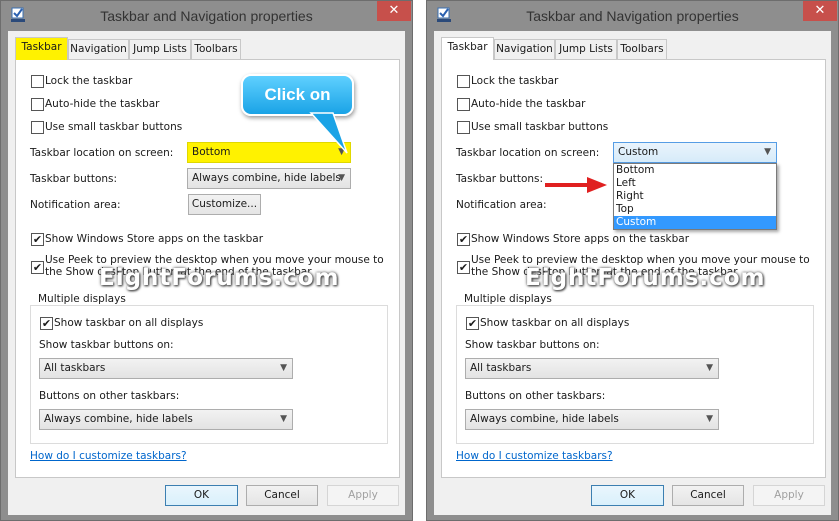 The height and width of the screenshot is (521, 839). What do you see at coordinates (695, 170) in the screenshot?
I see `dropdown-option-bottom: Bottom` at bounding box center [695, 170].